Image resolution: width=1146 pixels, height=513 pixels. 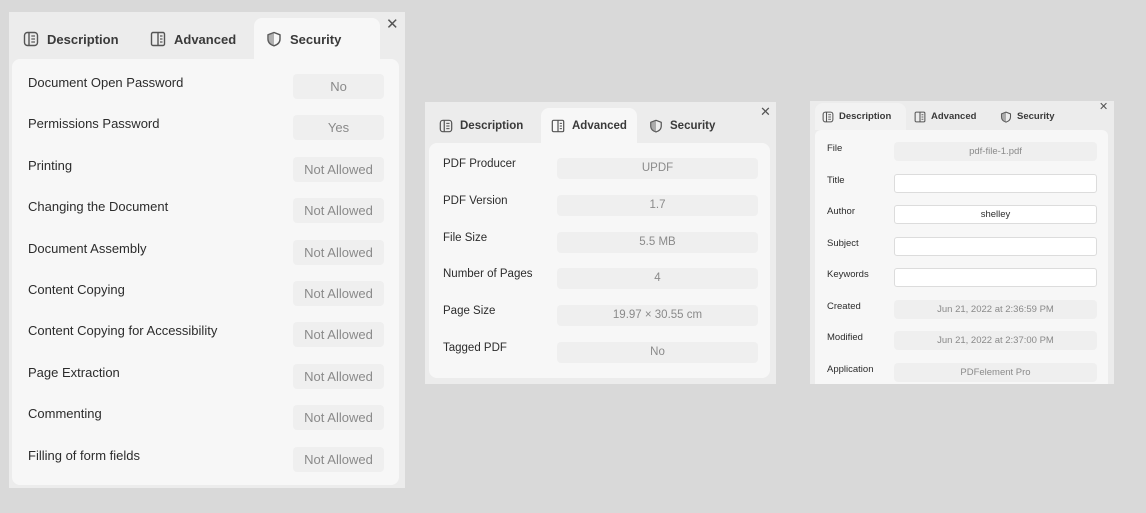 I want to click on property-row-content-copying: Content Copying Not Allowed, so click(x=205, y=299).